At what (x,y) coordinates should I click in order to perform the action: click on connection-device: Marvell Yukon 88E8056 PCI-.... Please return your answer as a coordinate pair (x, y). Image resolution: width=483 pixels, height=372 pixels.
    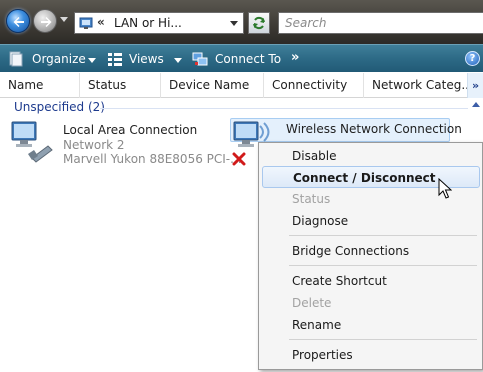
    Looking at the image, I should click on (152, 159).